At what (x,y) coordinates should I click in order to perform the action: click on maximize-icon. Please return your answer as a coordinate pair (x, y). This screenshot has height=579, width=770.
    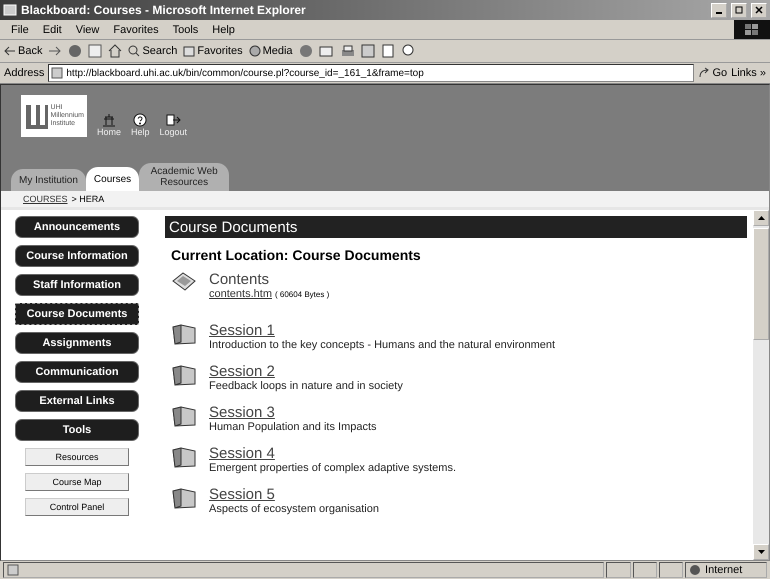
    Looking at the image, I should click on (739, 10).